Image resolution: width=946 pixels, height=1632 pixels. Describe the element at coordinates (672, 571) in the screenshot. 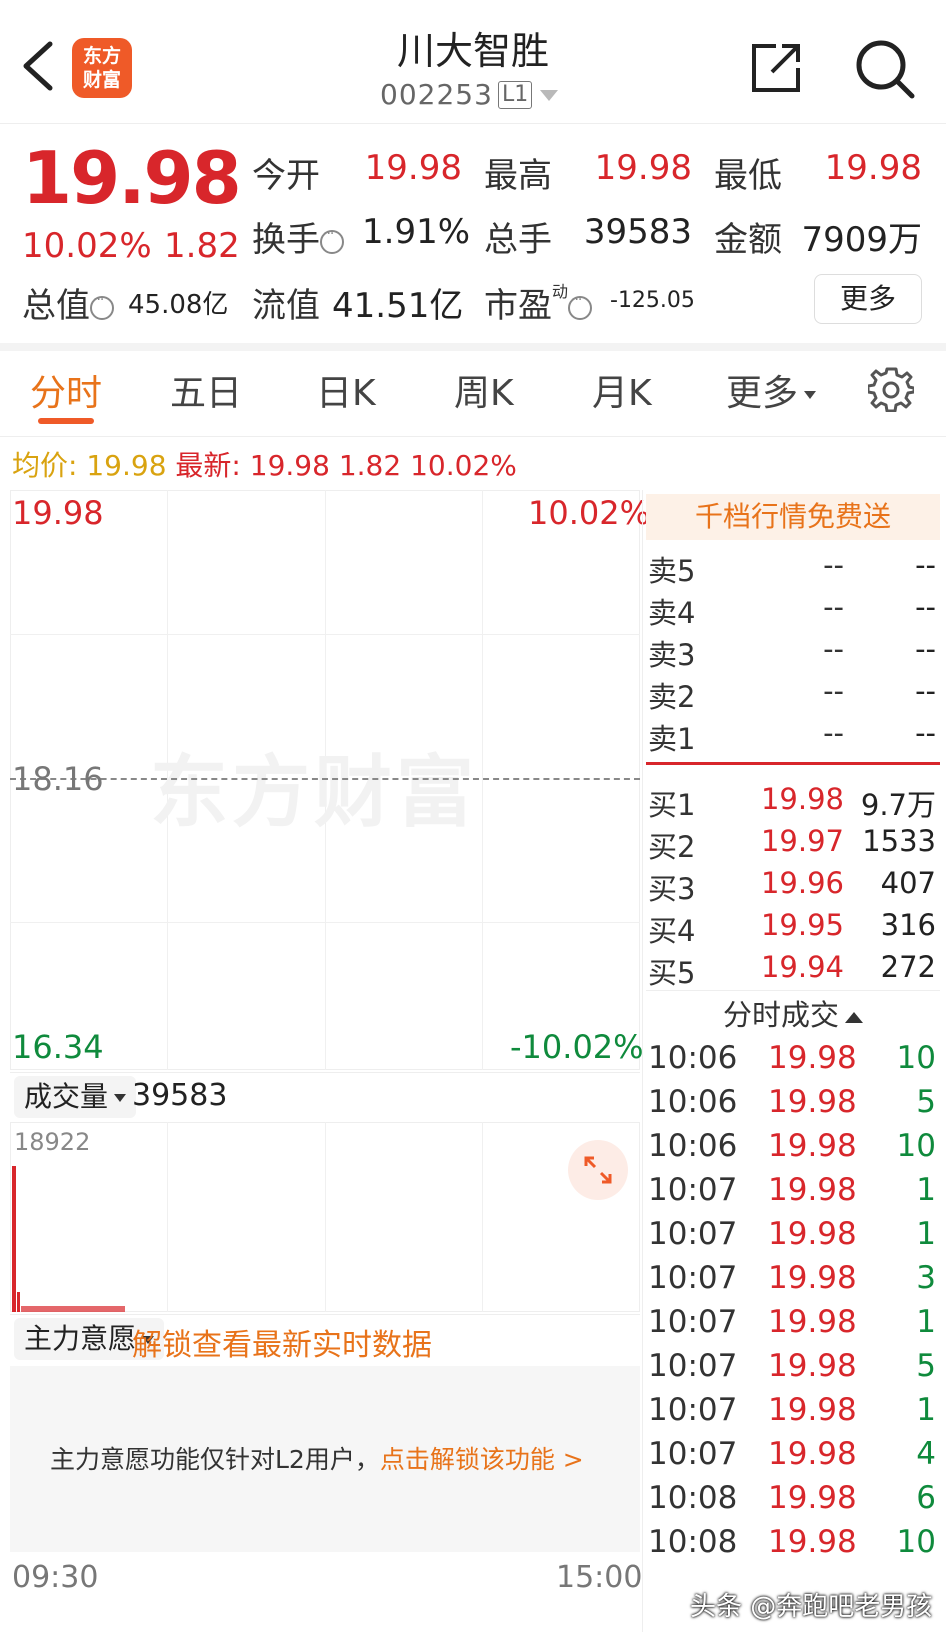

I see `ask-label: 卖5` at that location.